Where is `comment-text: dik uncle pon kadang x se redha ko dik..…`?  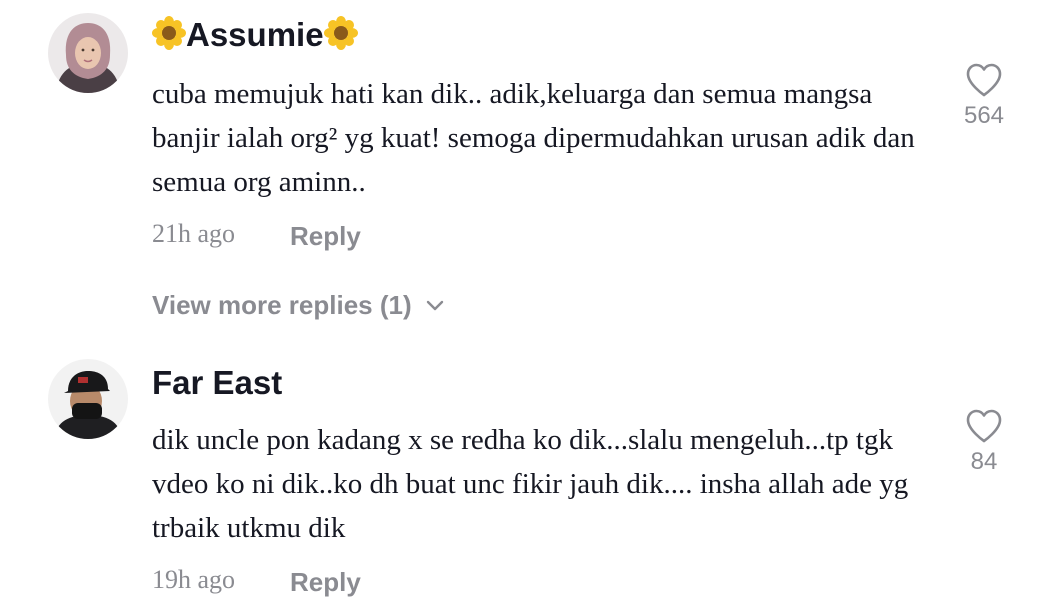 comment-text: dik uncle pon kadang x se redha ko dik..… is located at coordinates (530, 484).